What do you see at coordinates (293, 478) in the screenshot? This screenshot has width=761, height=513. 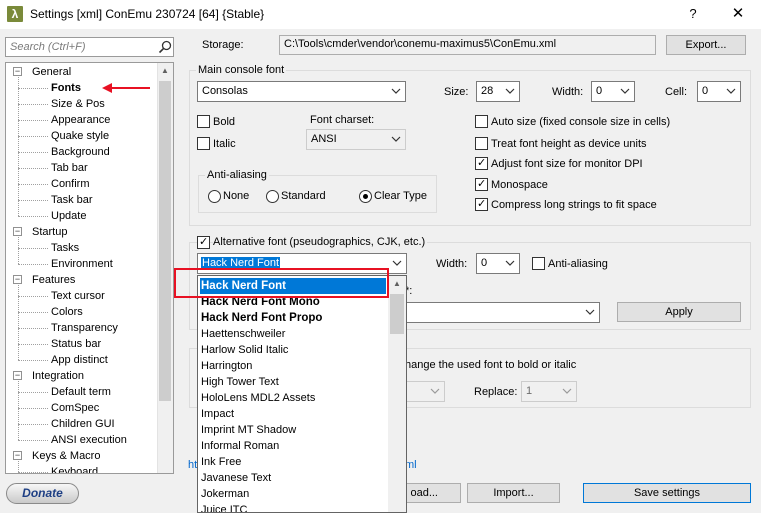 I see `font-list-item: Javanese Text` at bounding box center [293, 478].